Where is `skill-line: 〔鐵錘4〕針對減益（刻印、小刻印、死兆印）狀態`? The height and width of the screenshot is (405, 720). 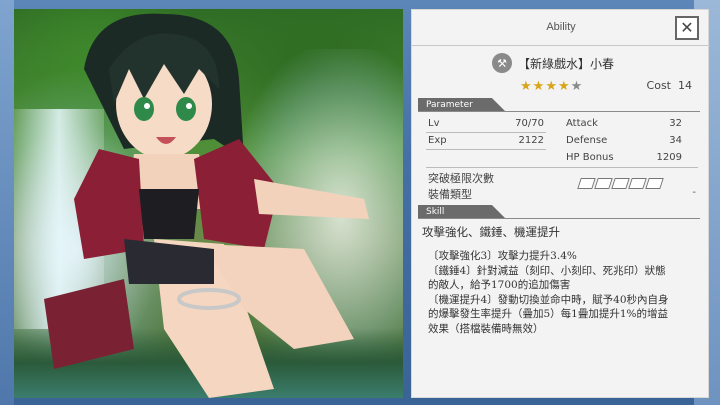 skill-line: 〔鐵錘4〕針對減益（刻印、小刻印、死兆印）狀態 is located at coordinates (547, 270).